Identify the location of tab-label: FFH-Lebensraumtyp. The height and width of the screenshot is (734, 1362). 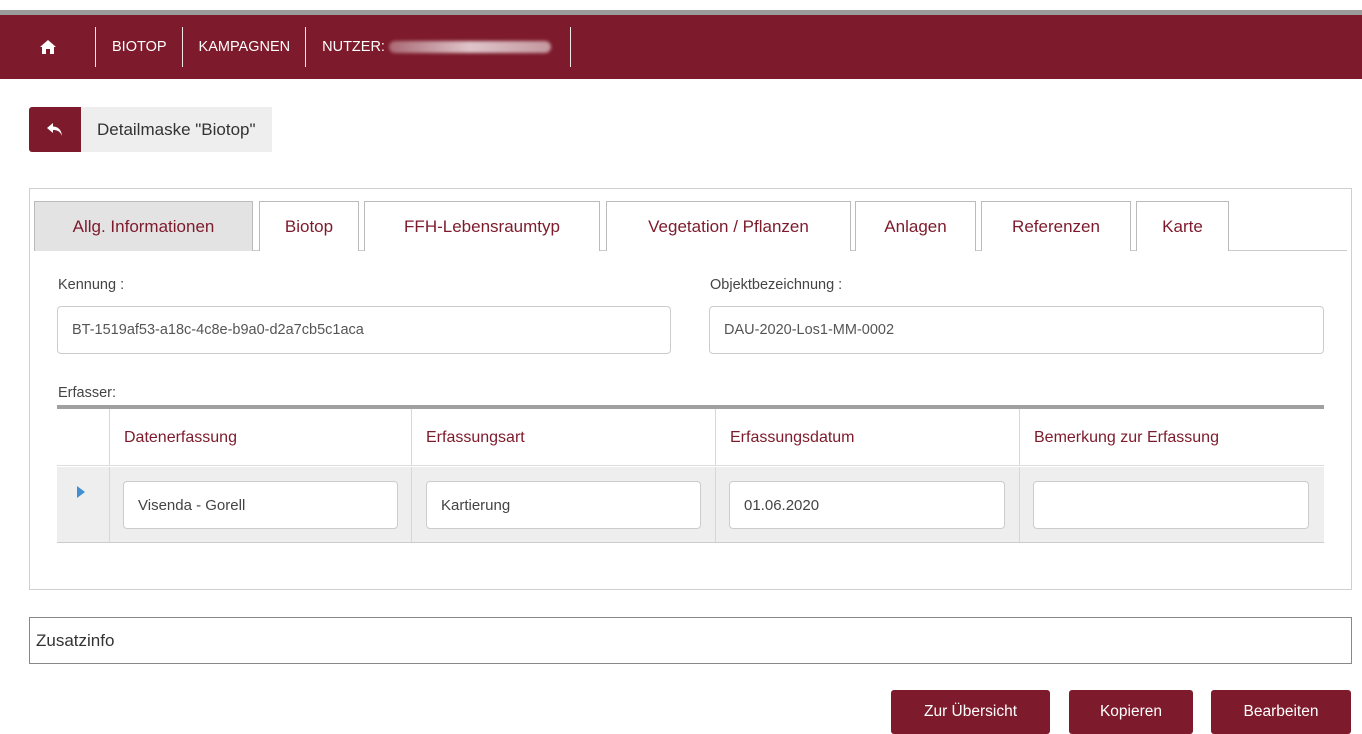
(482, 226).